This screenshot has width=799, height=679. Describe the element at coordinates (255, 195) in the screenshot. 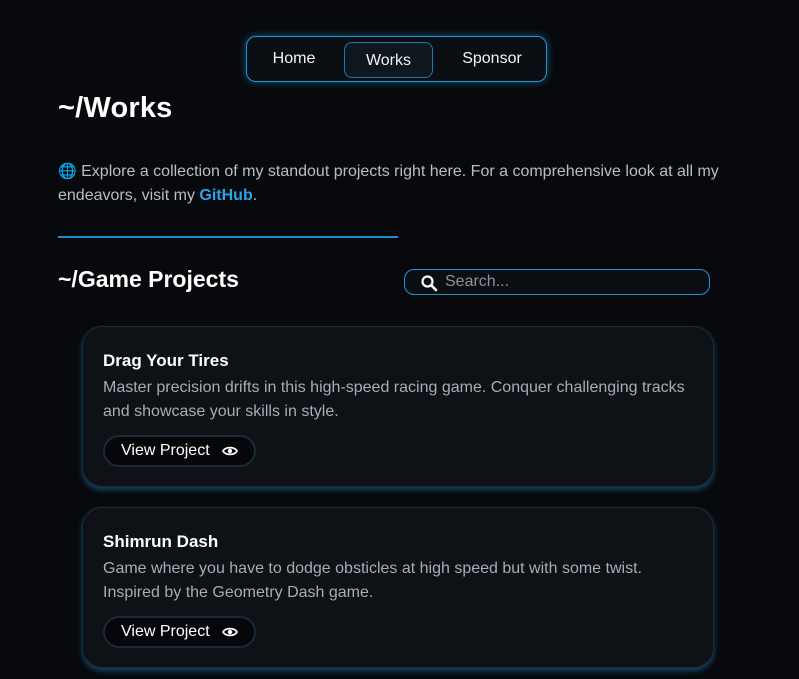

I see `intro-text-after: .` at that location.